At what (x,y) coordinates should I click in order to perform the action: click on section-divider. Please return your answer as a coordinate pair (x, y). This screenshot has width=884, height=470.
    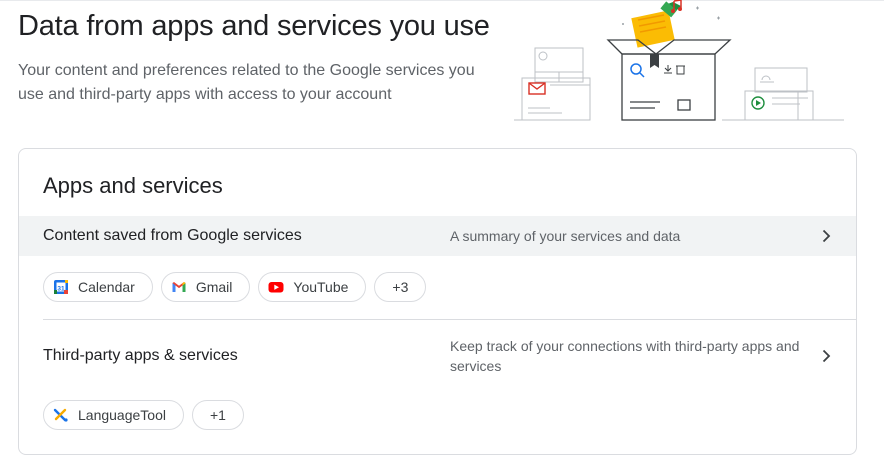
    Looking at the image, I should click on (449, 319).